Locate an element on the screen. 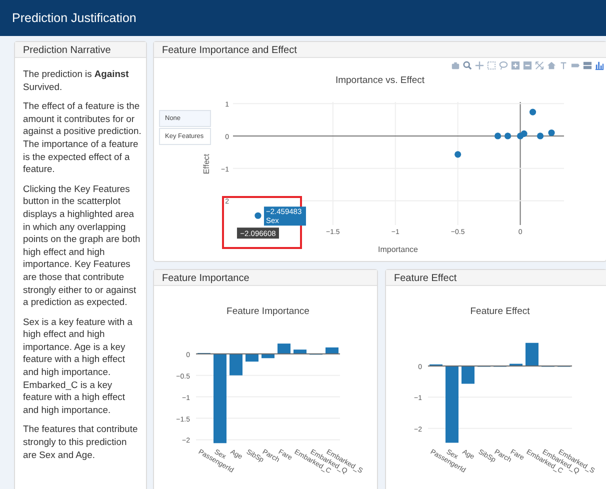 This screenshot has height=489, width=606. panel-title: Feature Importance is located at coordinates (265, 278).